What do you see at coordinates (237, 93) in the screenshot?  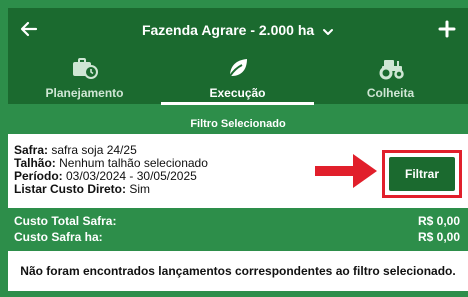 I see `tab-execucao-label: Execução` at bounding box center [237, 93].